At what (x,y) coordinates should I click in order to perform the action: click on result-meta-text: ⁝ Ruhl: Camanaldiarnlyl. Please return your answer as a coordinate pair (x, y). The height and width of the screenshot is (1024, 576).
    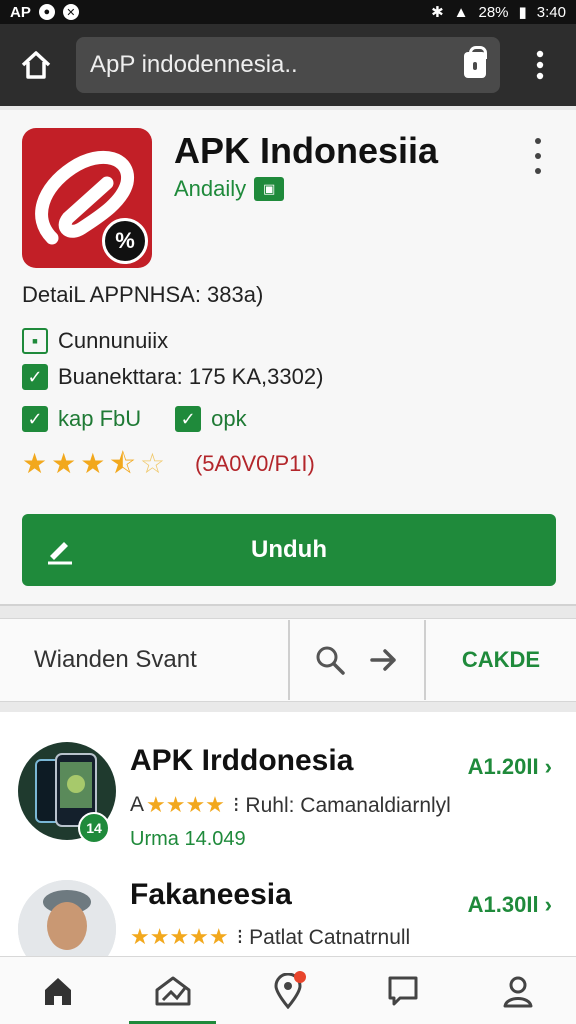
    Looking at the image, I should click on (341, 805).